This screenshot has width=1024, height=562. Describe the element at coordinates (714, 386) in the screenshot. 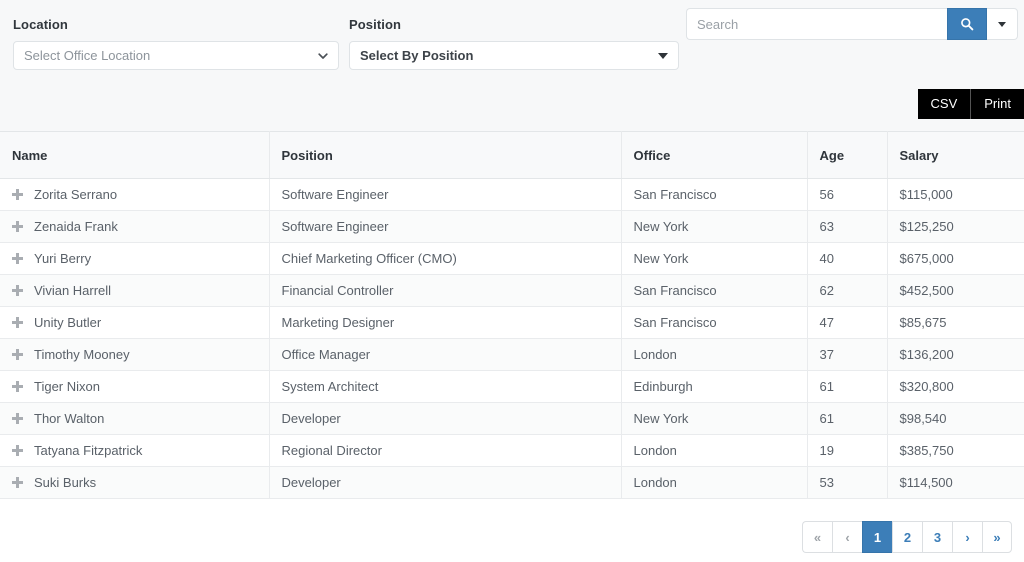

I see `cell-office: Edinburgh` at that location.